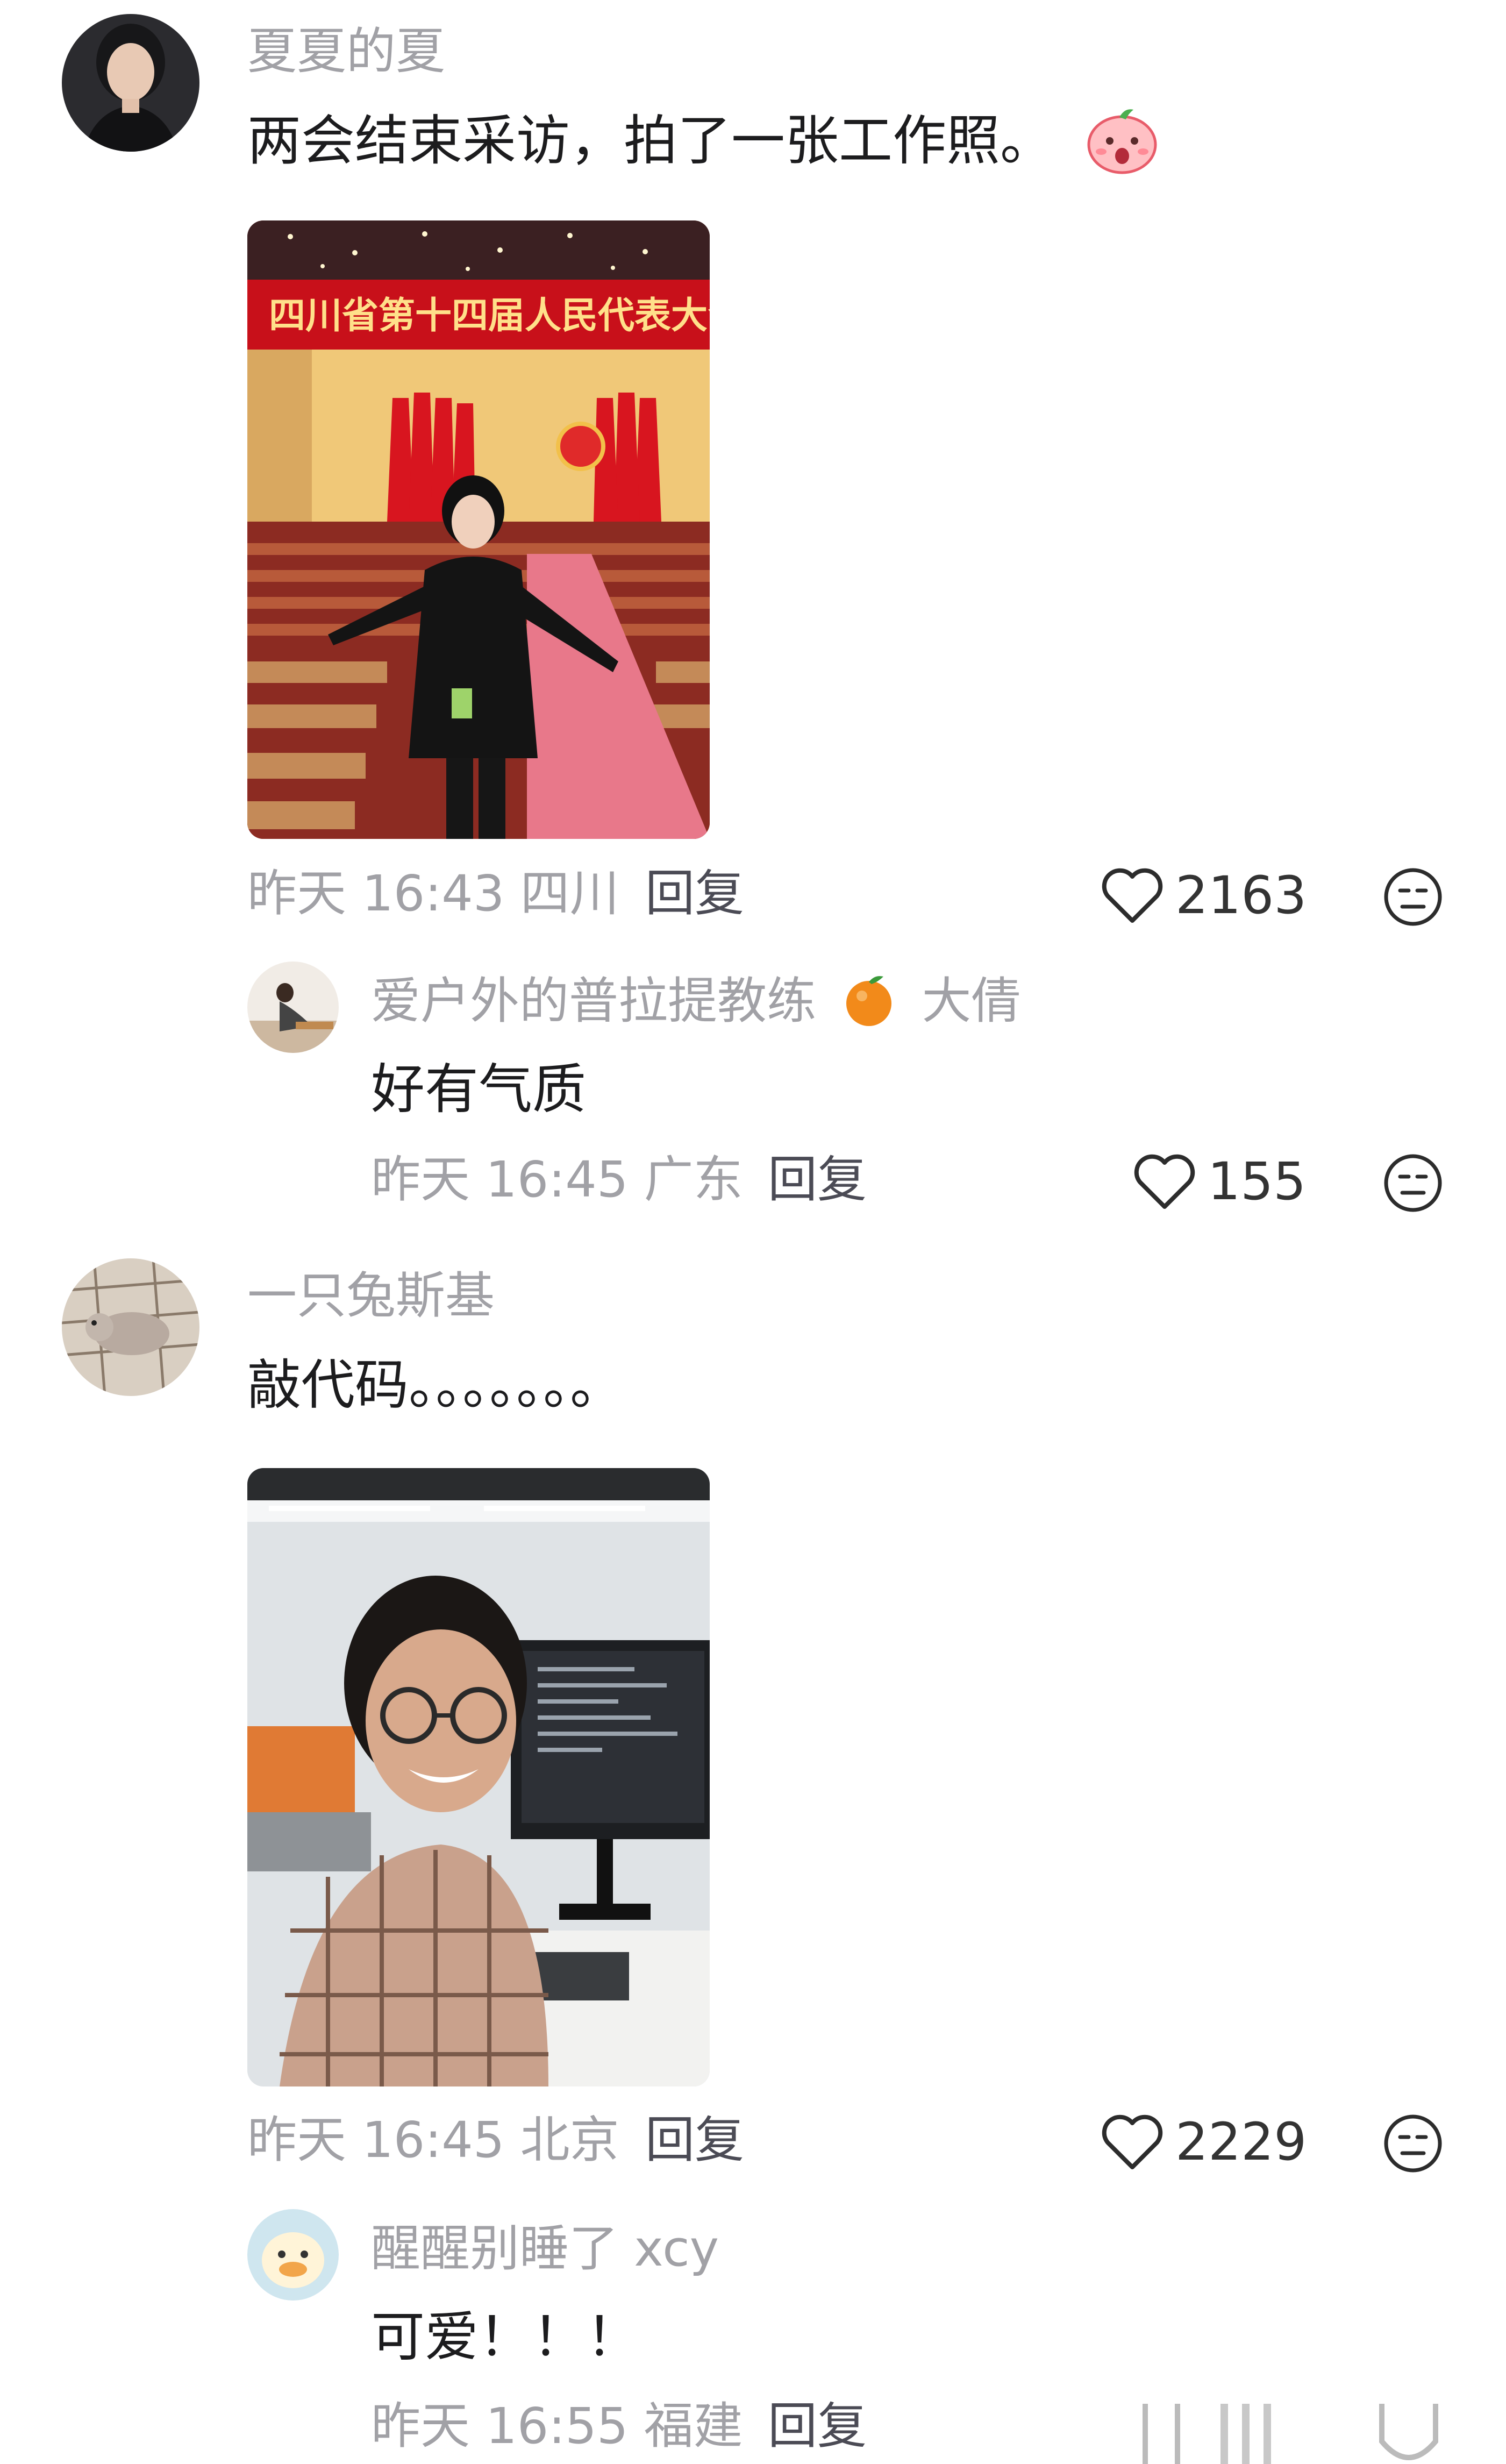 The image size is (1506, 2464). I want to click on comment-author: 夏夏的夏, so click(346, 51).